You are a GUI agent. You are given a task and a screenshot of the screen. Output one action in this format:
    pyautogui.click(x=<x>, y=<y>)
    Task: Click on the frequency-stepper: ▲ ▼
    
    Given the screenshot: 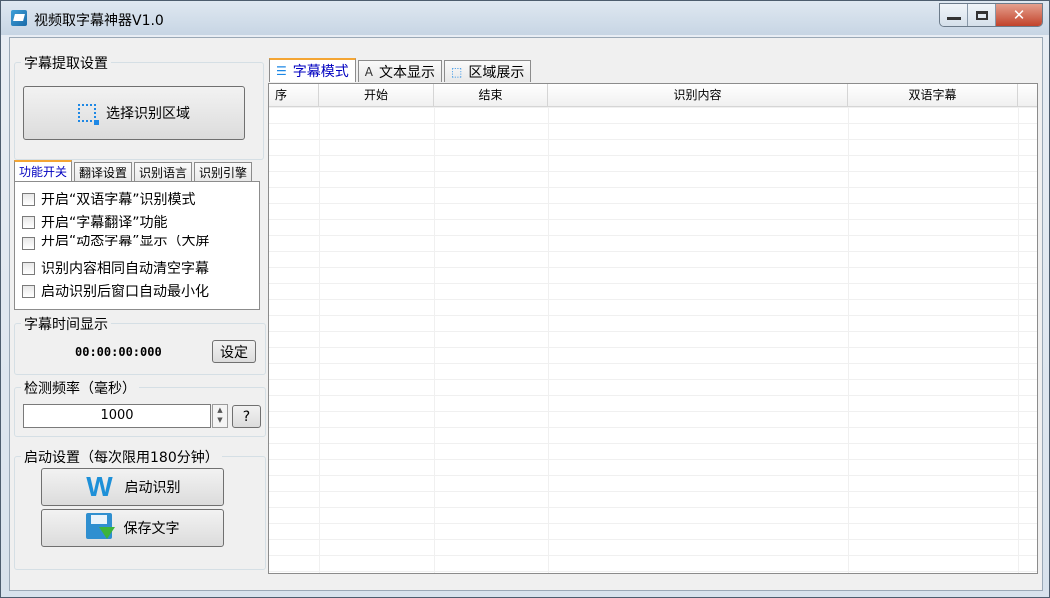 What is the action you would take?
    pyautogui.click(x=220, y=416)
    